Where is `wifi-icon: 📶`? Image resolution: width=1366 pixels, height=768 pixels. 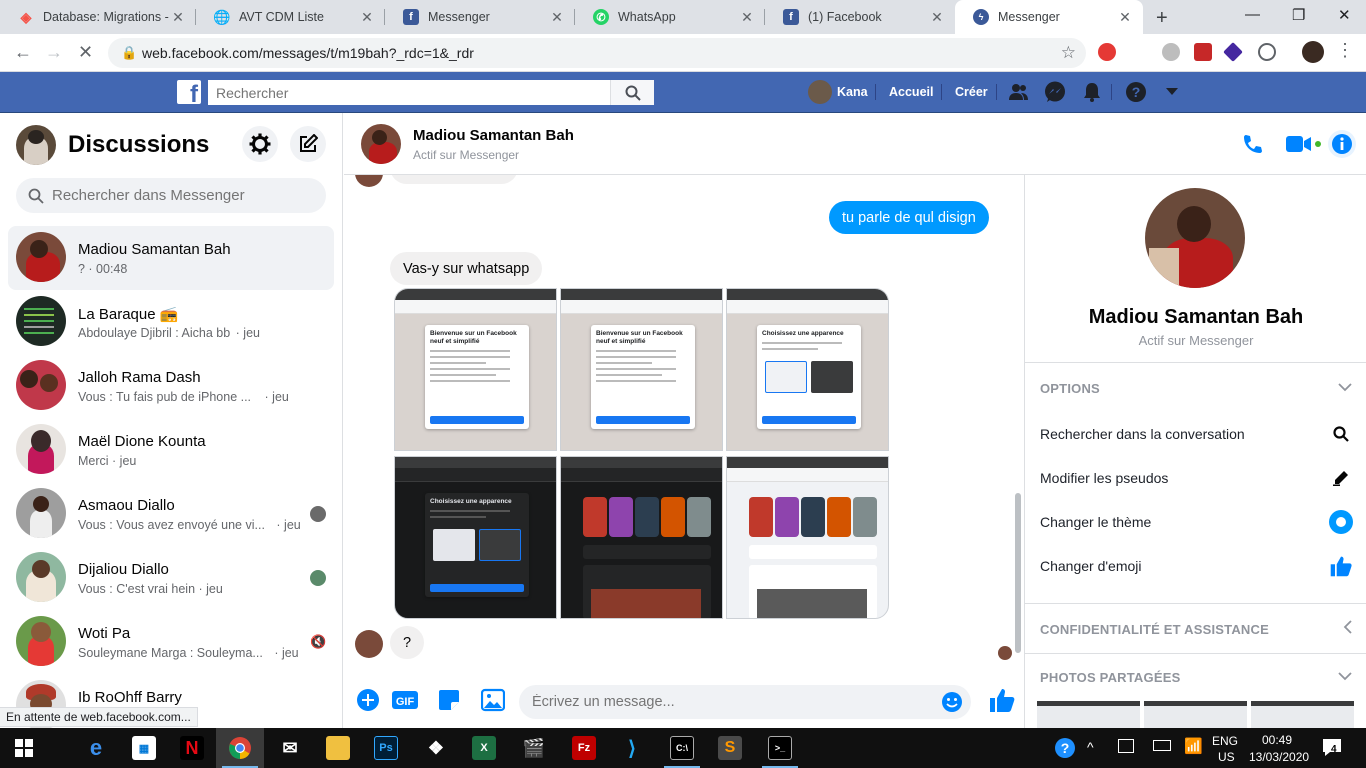
wifi-icon: 📶 is located at coordinates (1193, 746).